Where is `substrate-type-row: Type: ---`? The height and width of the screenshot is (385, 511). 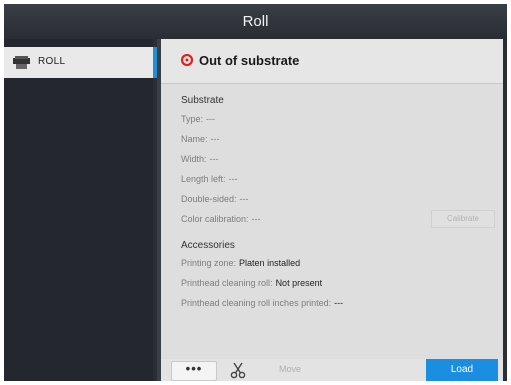
substrate-type-row: Type: --- is located at coordinates (198, 119).